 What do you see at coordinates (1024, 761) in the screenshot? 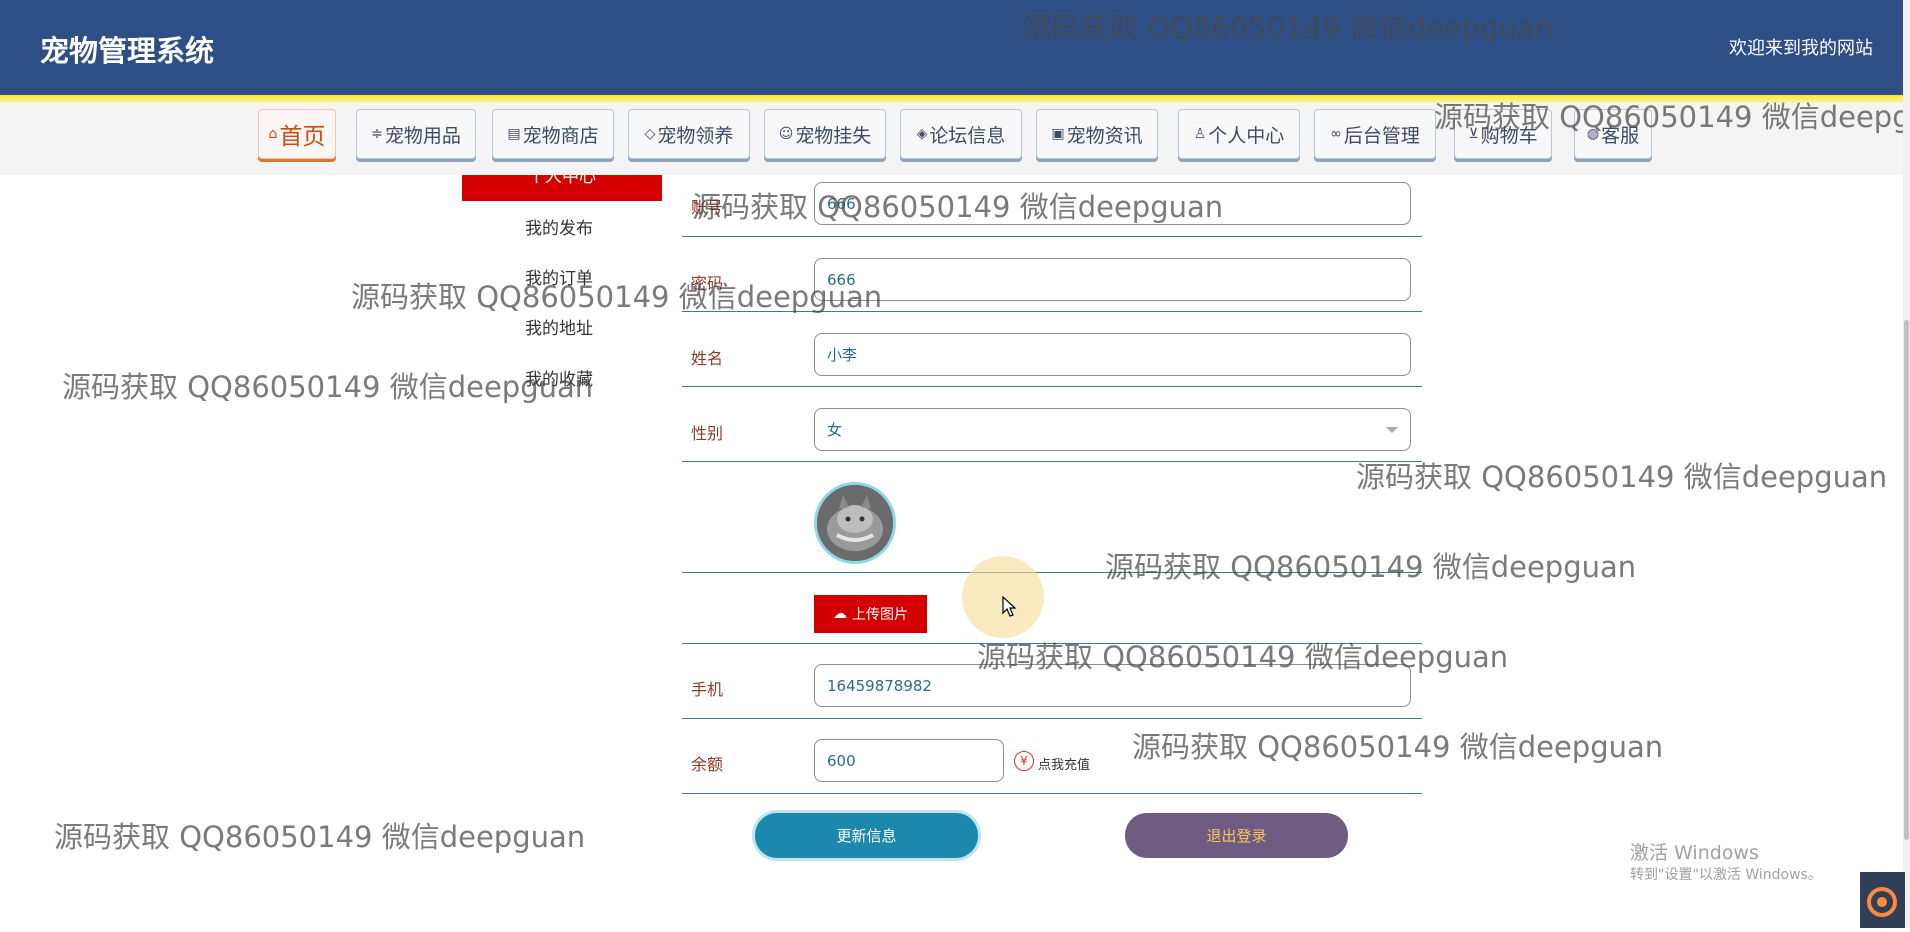
I see `yen-icon: ¥` at bounding box center [1024, 761].